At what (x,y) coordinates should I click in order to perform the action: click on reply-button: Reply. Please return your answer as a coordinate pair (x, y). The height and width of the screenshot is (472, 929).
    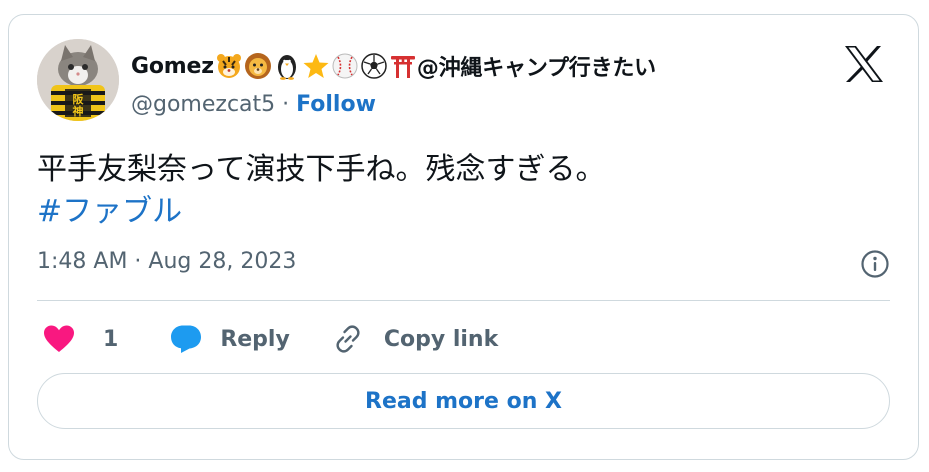
    Looking at the image, I should click on (230, 339).